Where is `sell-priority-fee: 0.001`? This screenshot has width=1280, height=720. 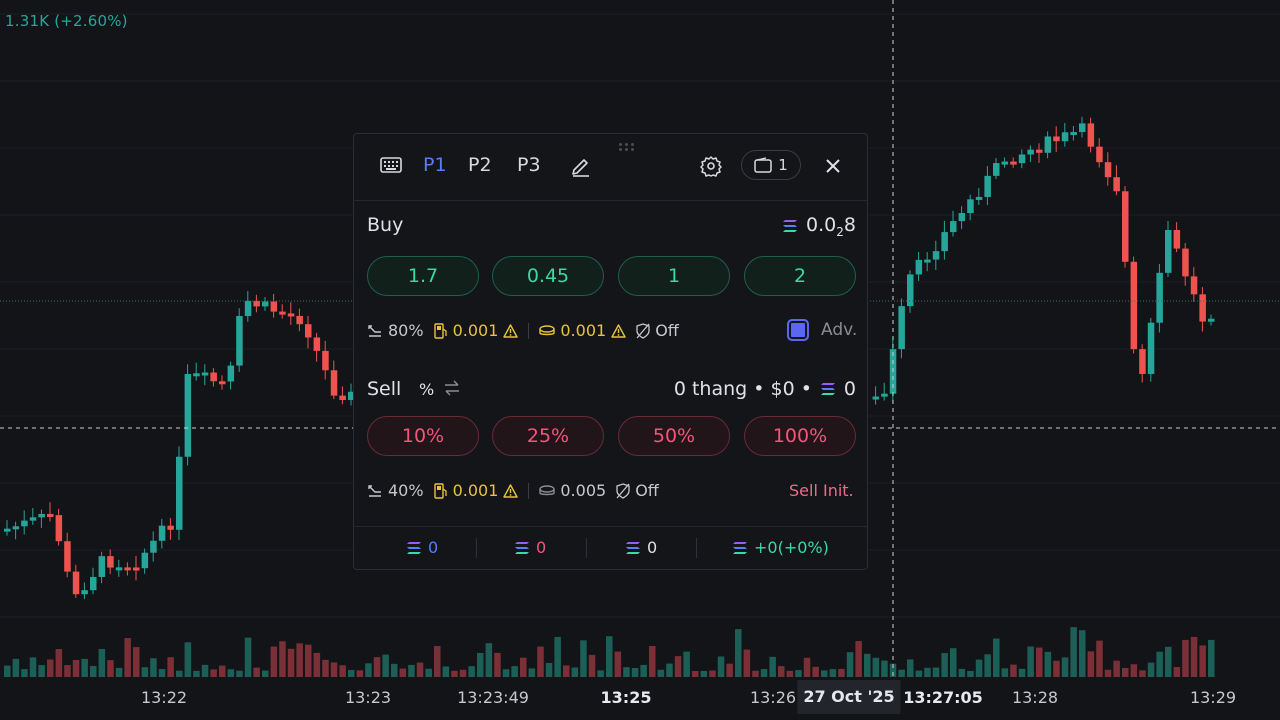 sell-priority-fee: 0.001 is located at coordinates (476, 490).